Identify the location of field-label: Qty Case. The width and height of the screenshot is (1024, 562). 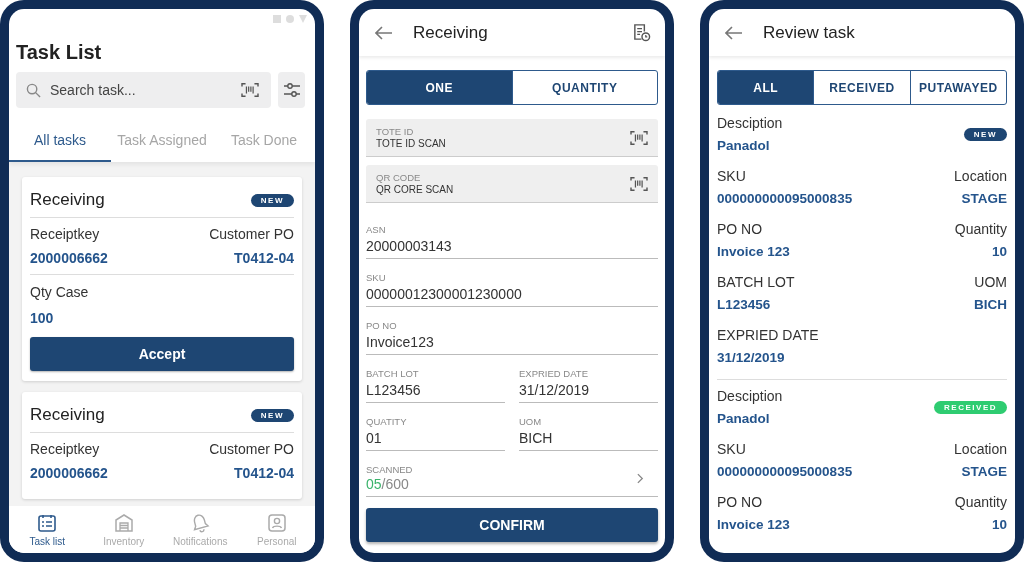
(59, 292).